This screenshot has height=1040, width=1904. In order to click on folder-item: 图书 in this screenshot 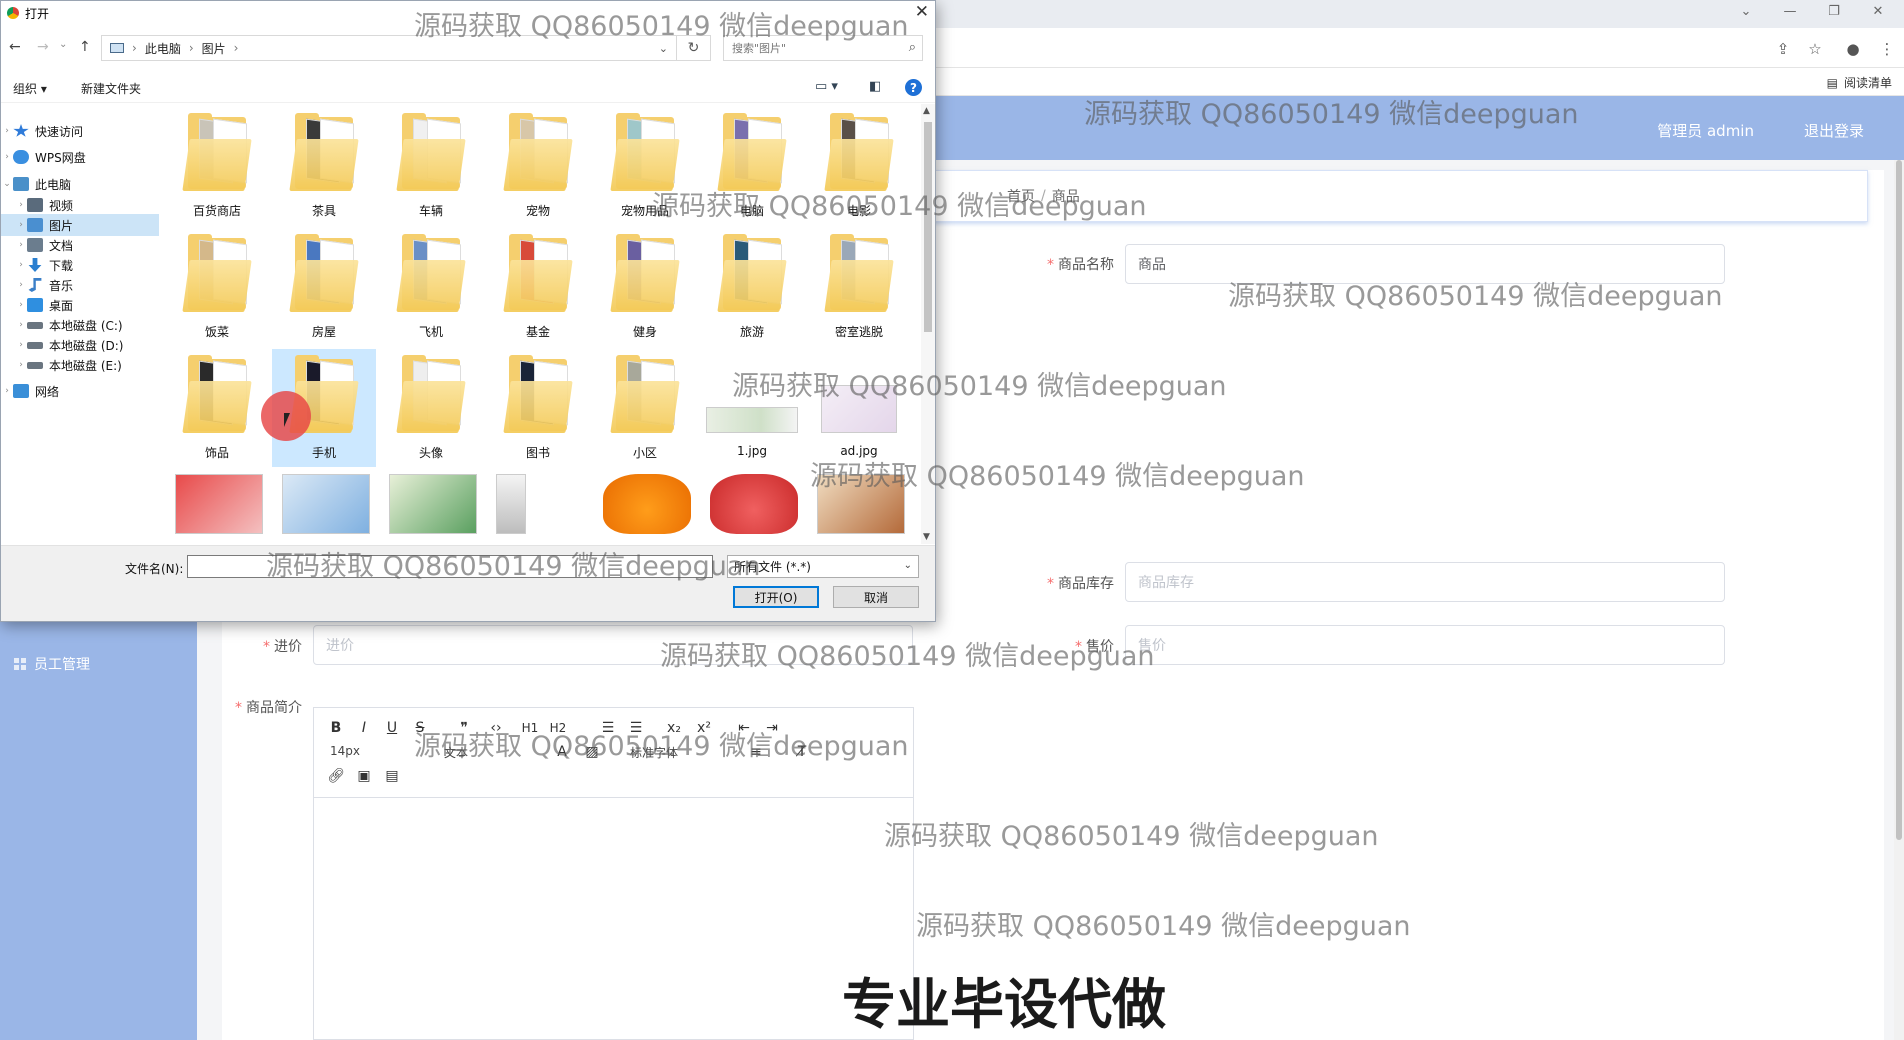, I will do `click(538, 408)`.